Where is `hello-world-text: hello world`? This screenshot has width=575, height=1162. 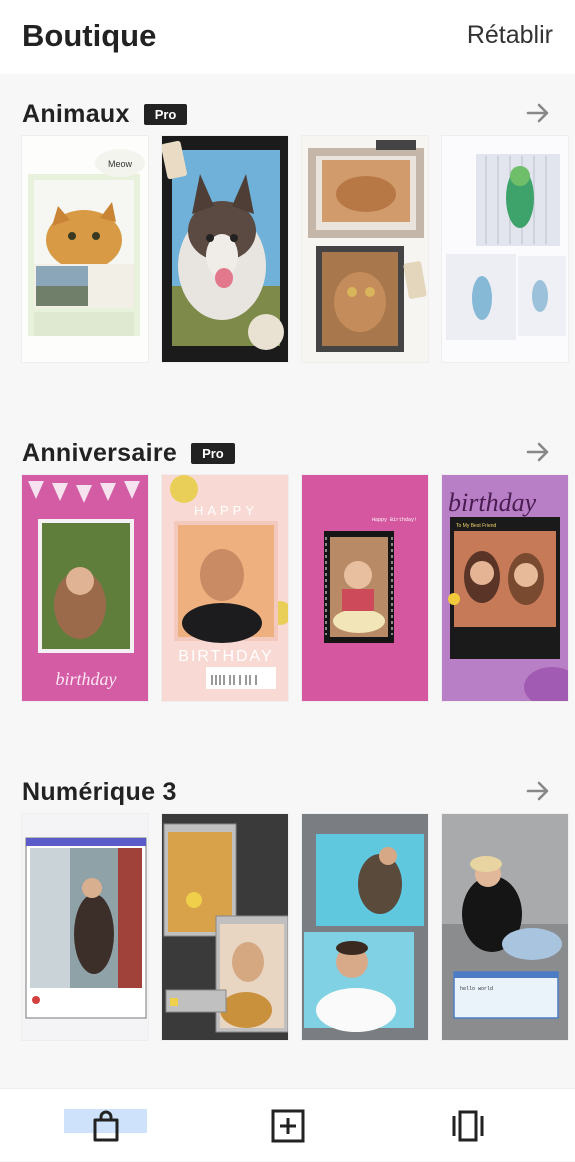 hello-world-text: hello world is located at coordinates (476, 989).